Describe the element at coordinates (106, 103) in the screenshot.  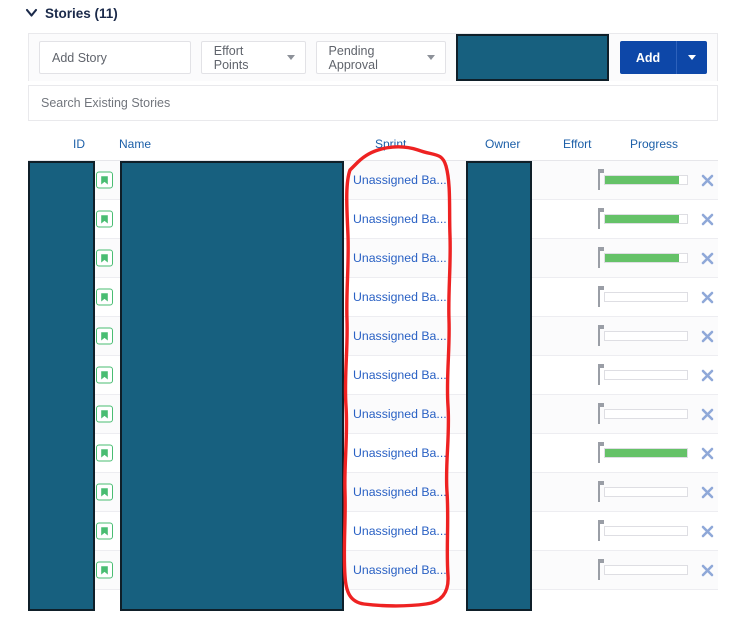
I see `search-placeholder: Search Existing Stories` at that location.